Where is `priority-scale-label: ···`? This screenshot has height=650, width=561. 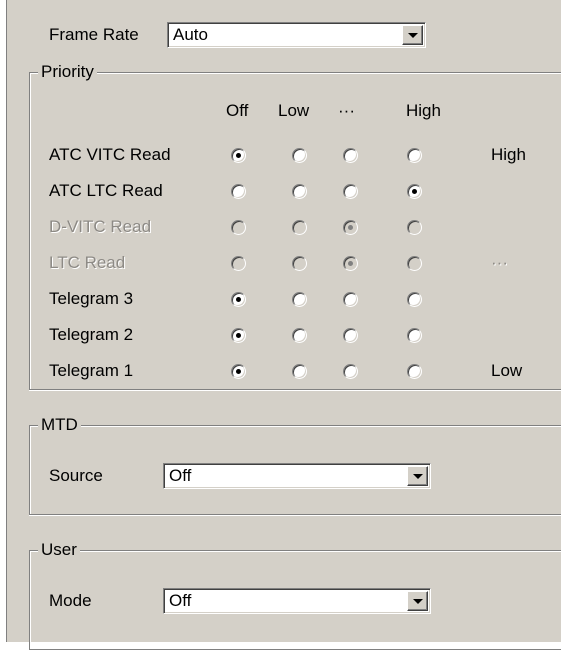 priority-scale-label: ··· is located at coordinates (499, 262).